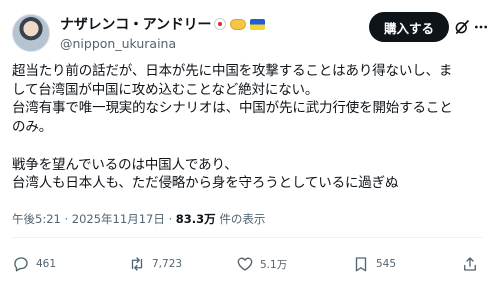 The width and height of the screenshot is (495, 285). I want to click on display-name: ナザレンコ・アンドリー, so click(135, 24).